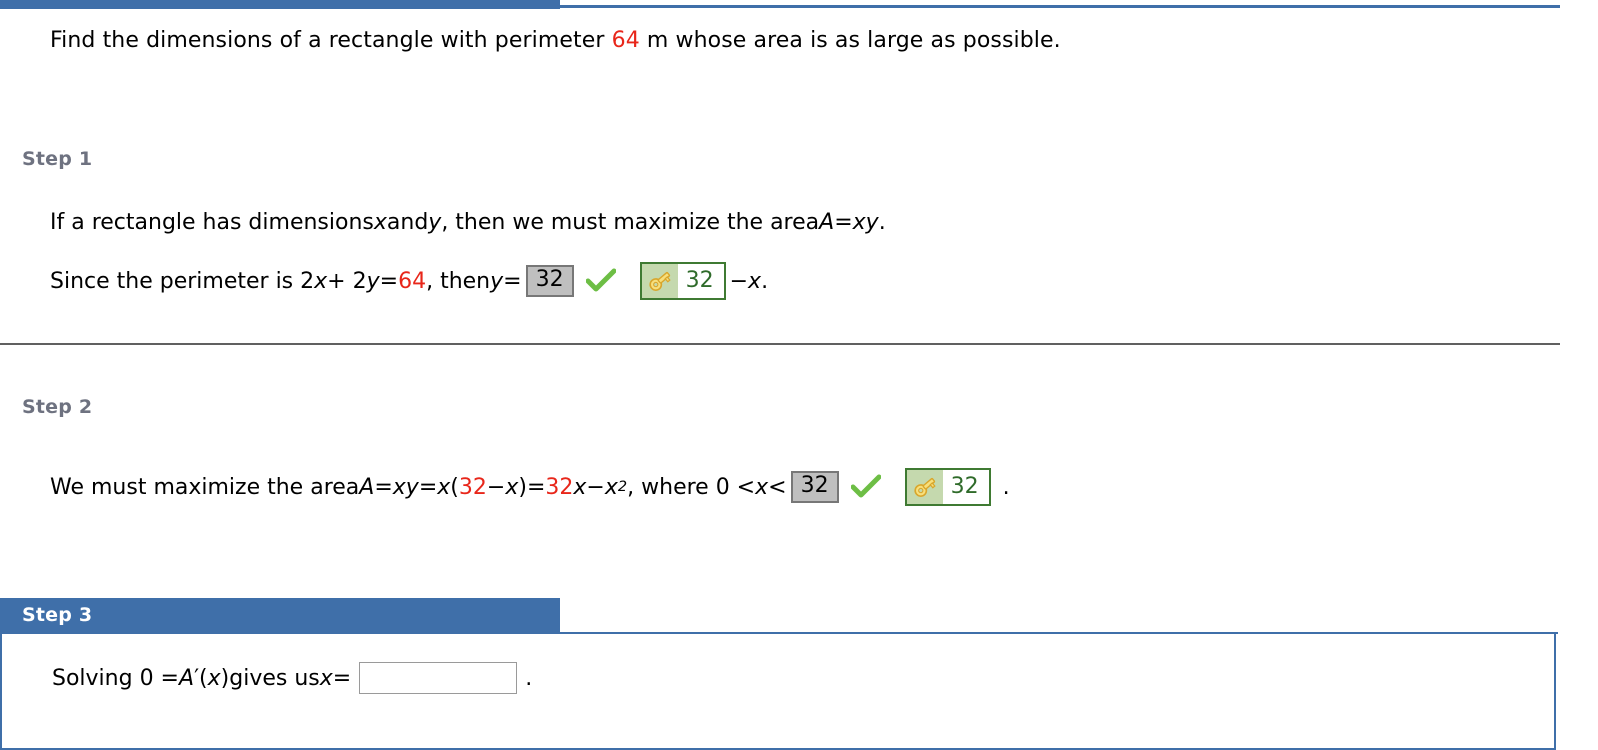  What do you see at coordinates (57, 159) in the screenshot?
I see `step-1-label: Step 1` at bounding box center [57, 159].